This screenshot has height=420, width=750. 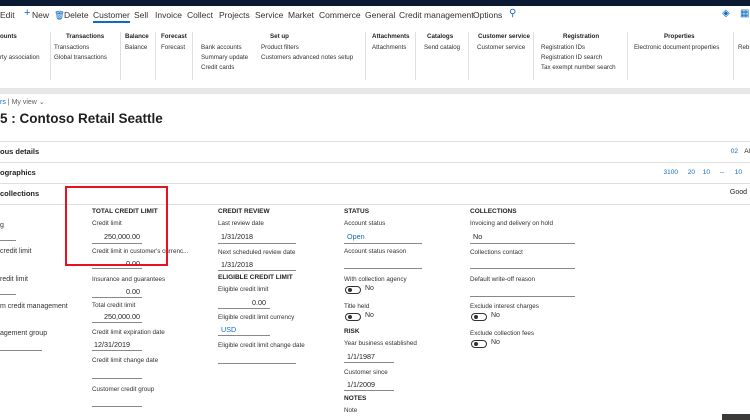 I want to click on exclude-collection-fees-toggle, so click(x=479, y=344).